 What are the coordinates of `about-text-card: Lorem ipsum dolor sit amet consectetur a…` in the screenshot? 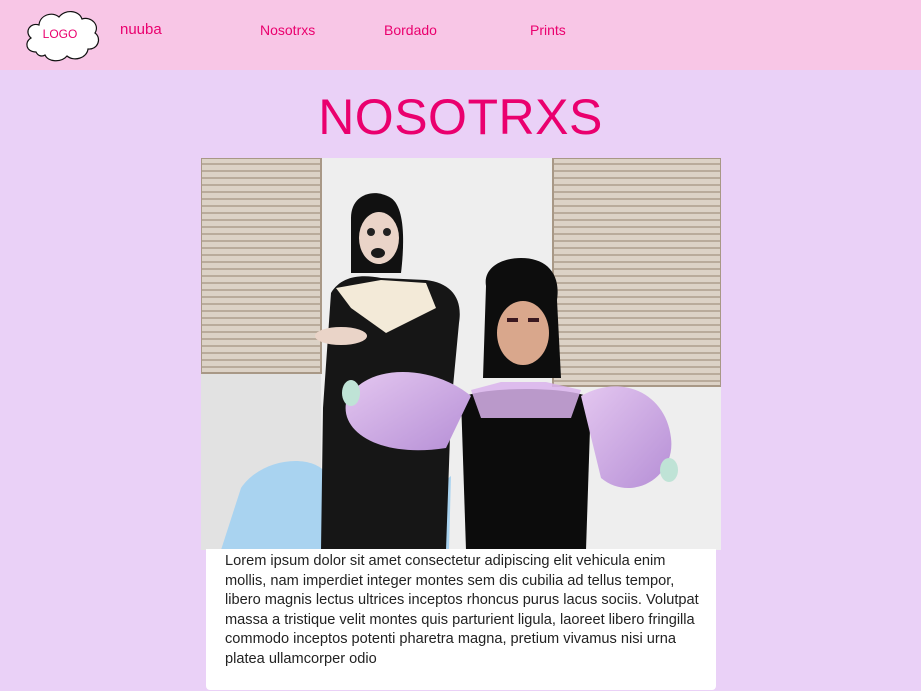 It's located at (461, 619).